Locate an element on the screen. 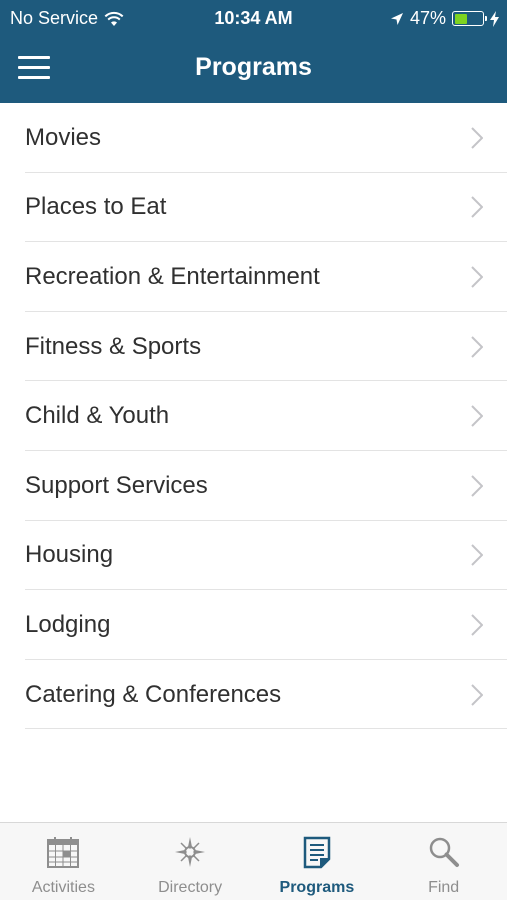 The width and height of the screenshot is (507, 900). status-right: 47% is located at coordinates (444, 18).